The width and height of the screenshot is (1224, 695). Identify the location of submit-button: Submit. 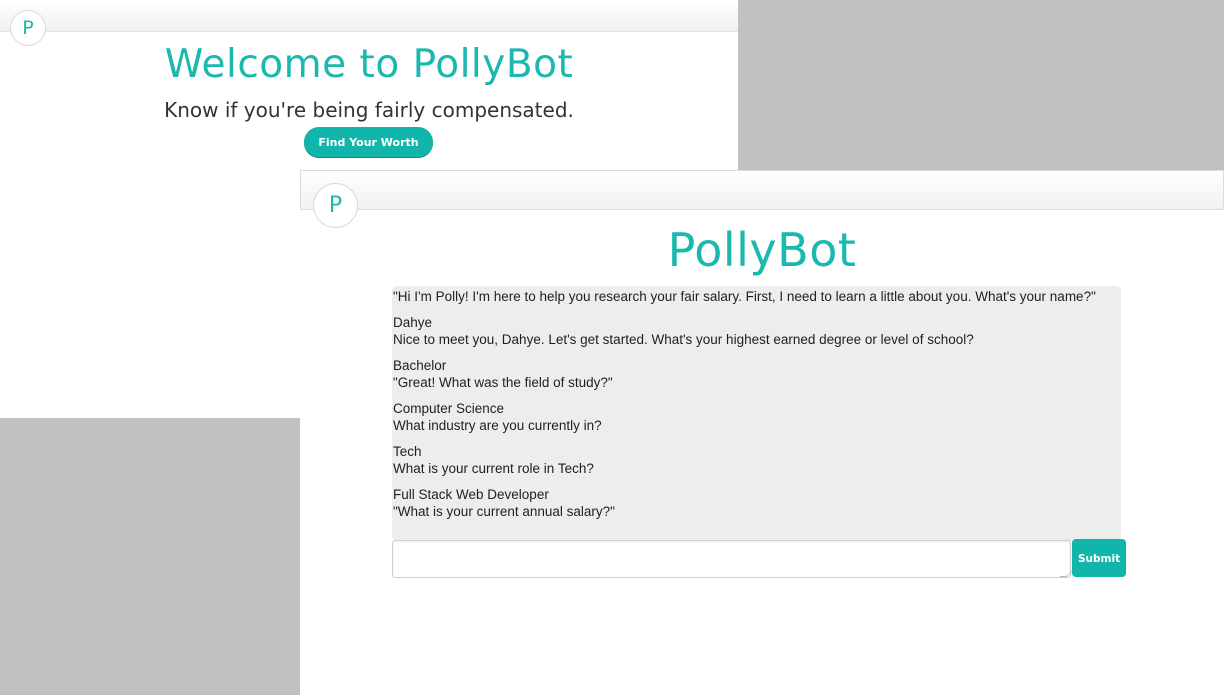
(1099, 558).